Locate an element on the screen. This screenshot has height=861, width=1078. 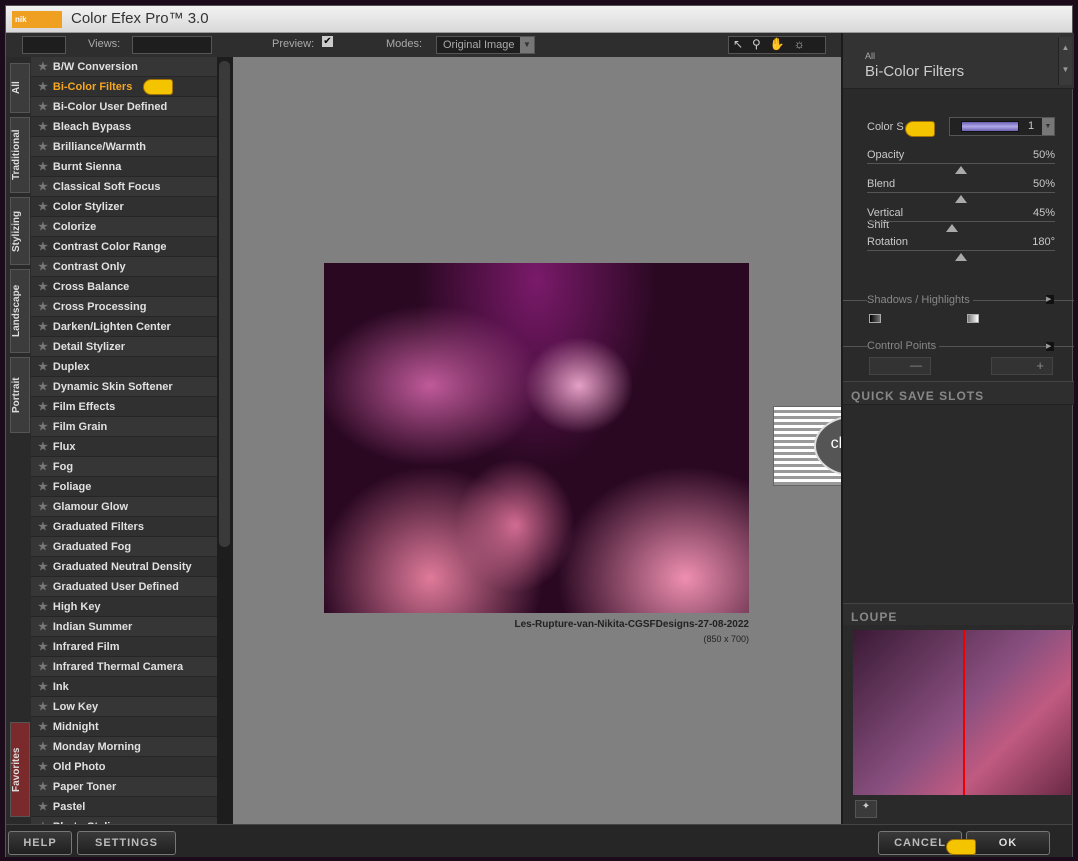
settings-button: SETTINGS is located at coordinates (126, 843).